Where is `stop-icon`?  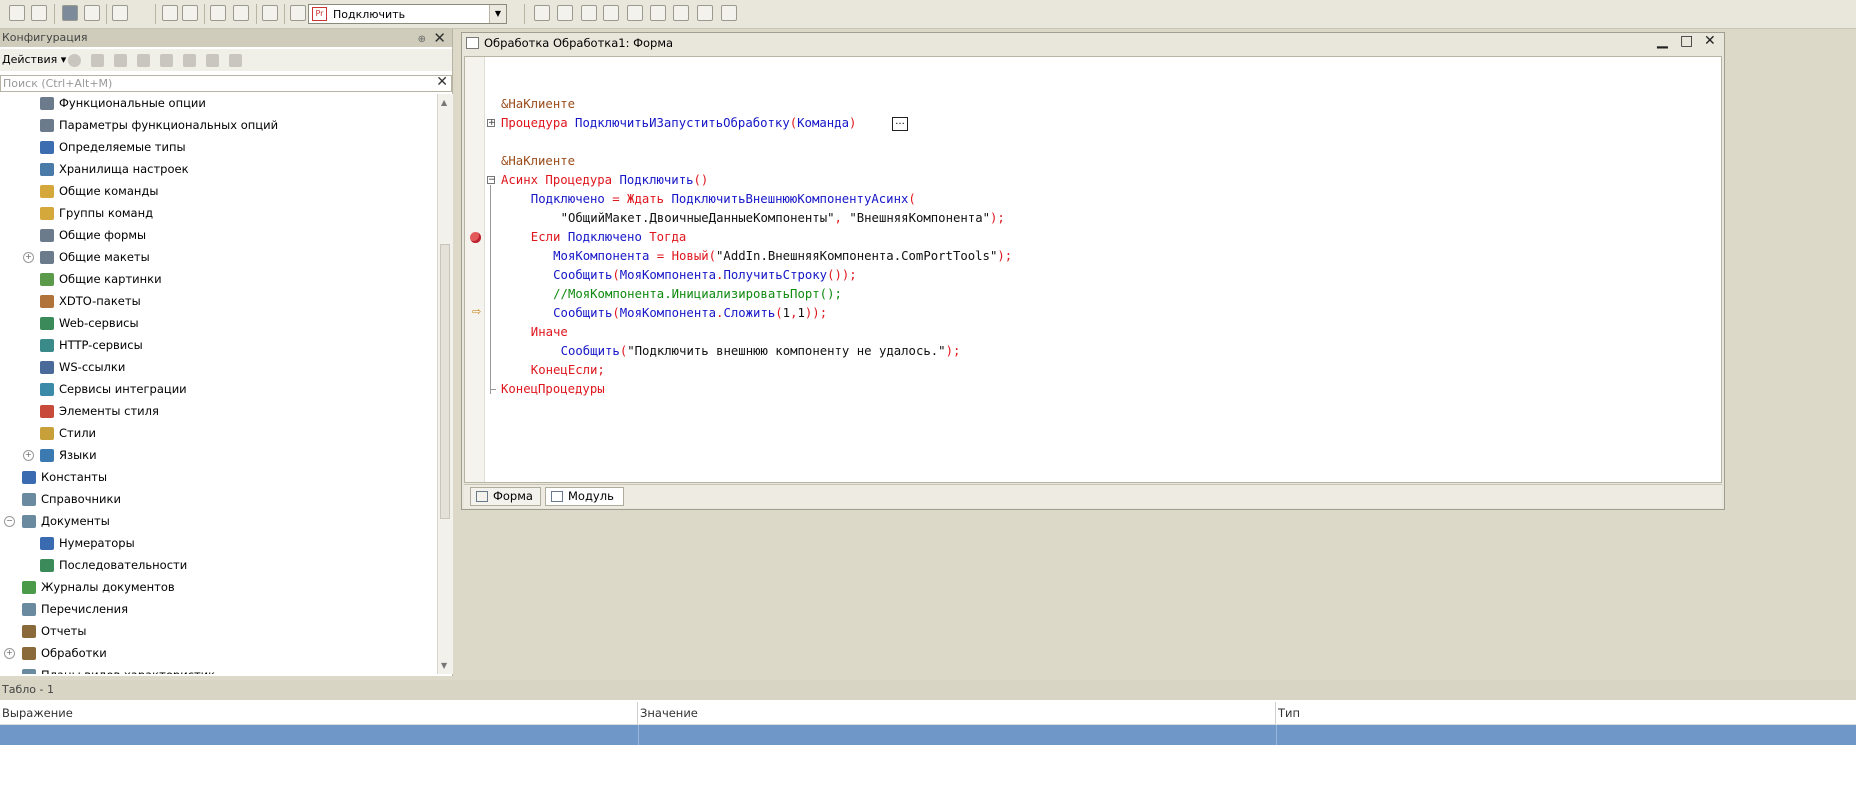 stop-icon is located at coordinates (635, 13).